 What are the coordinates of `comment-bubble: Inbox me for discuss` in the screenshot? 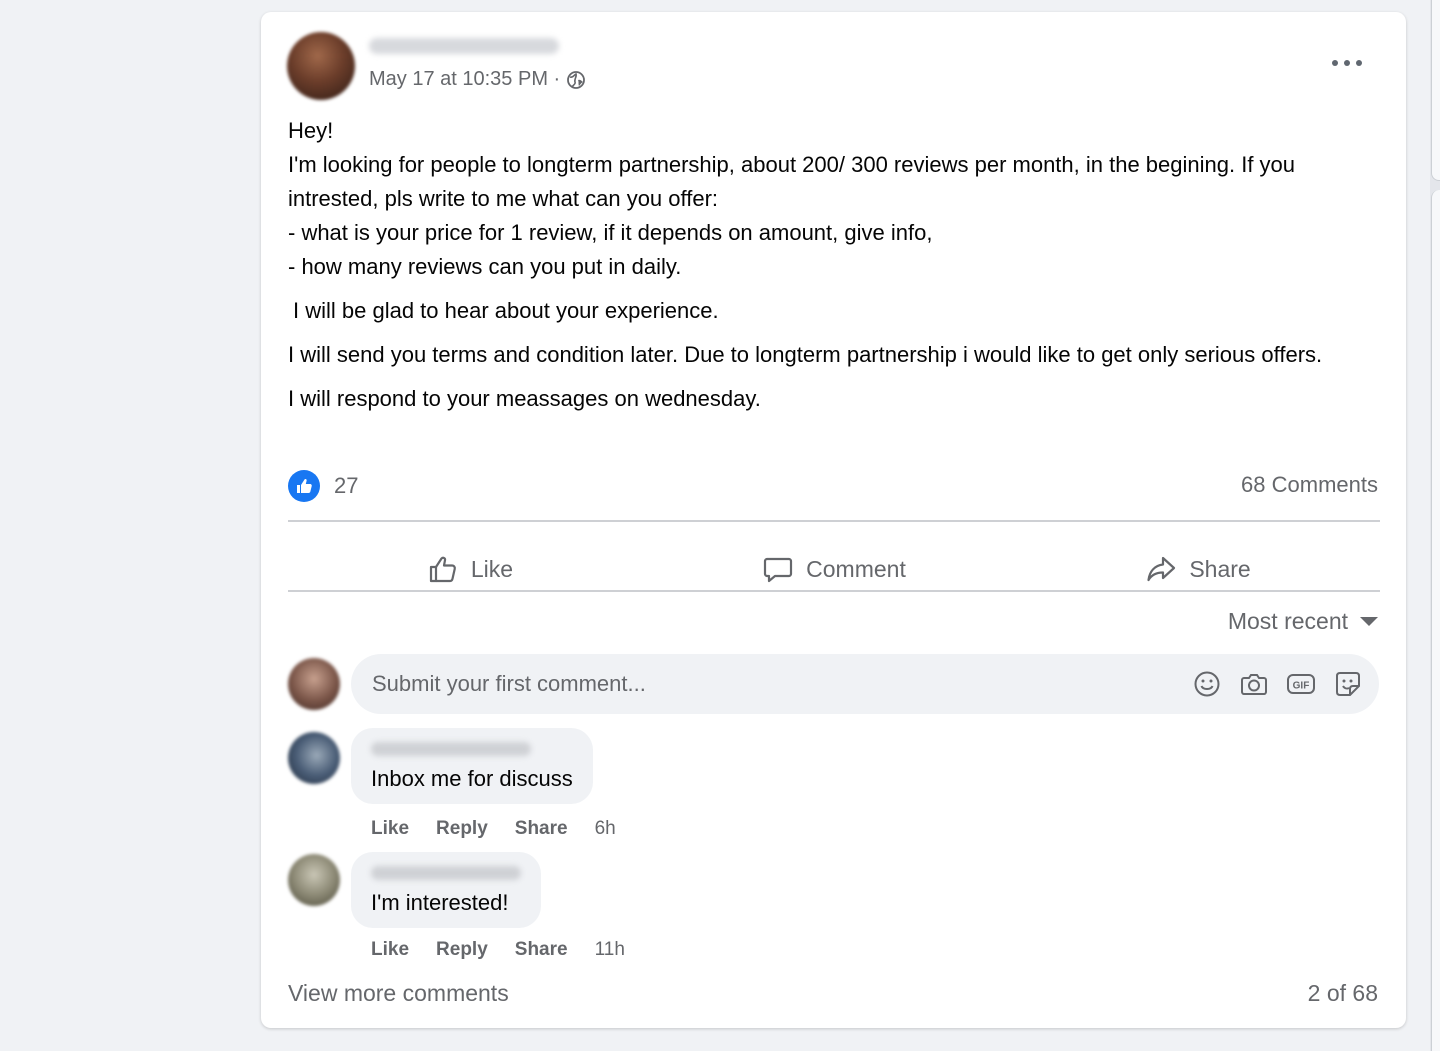 It's located at (472, 766).